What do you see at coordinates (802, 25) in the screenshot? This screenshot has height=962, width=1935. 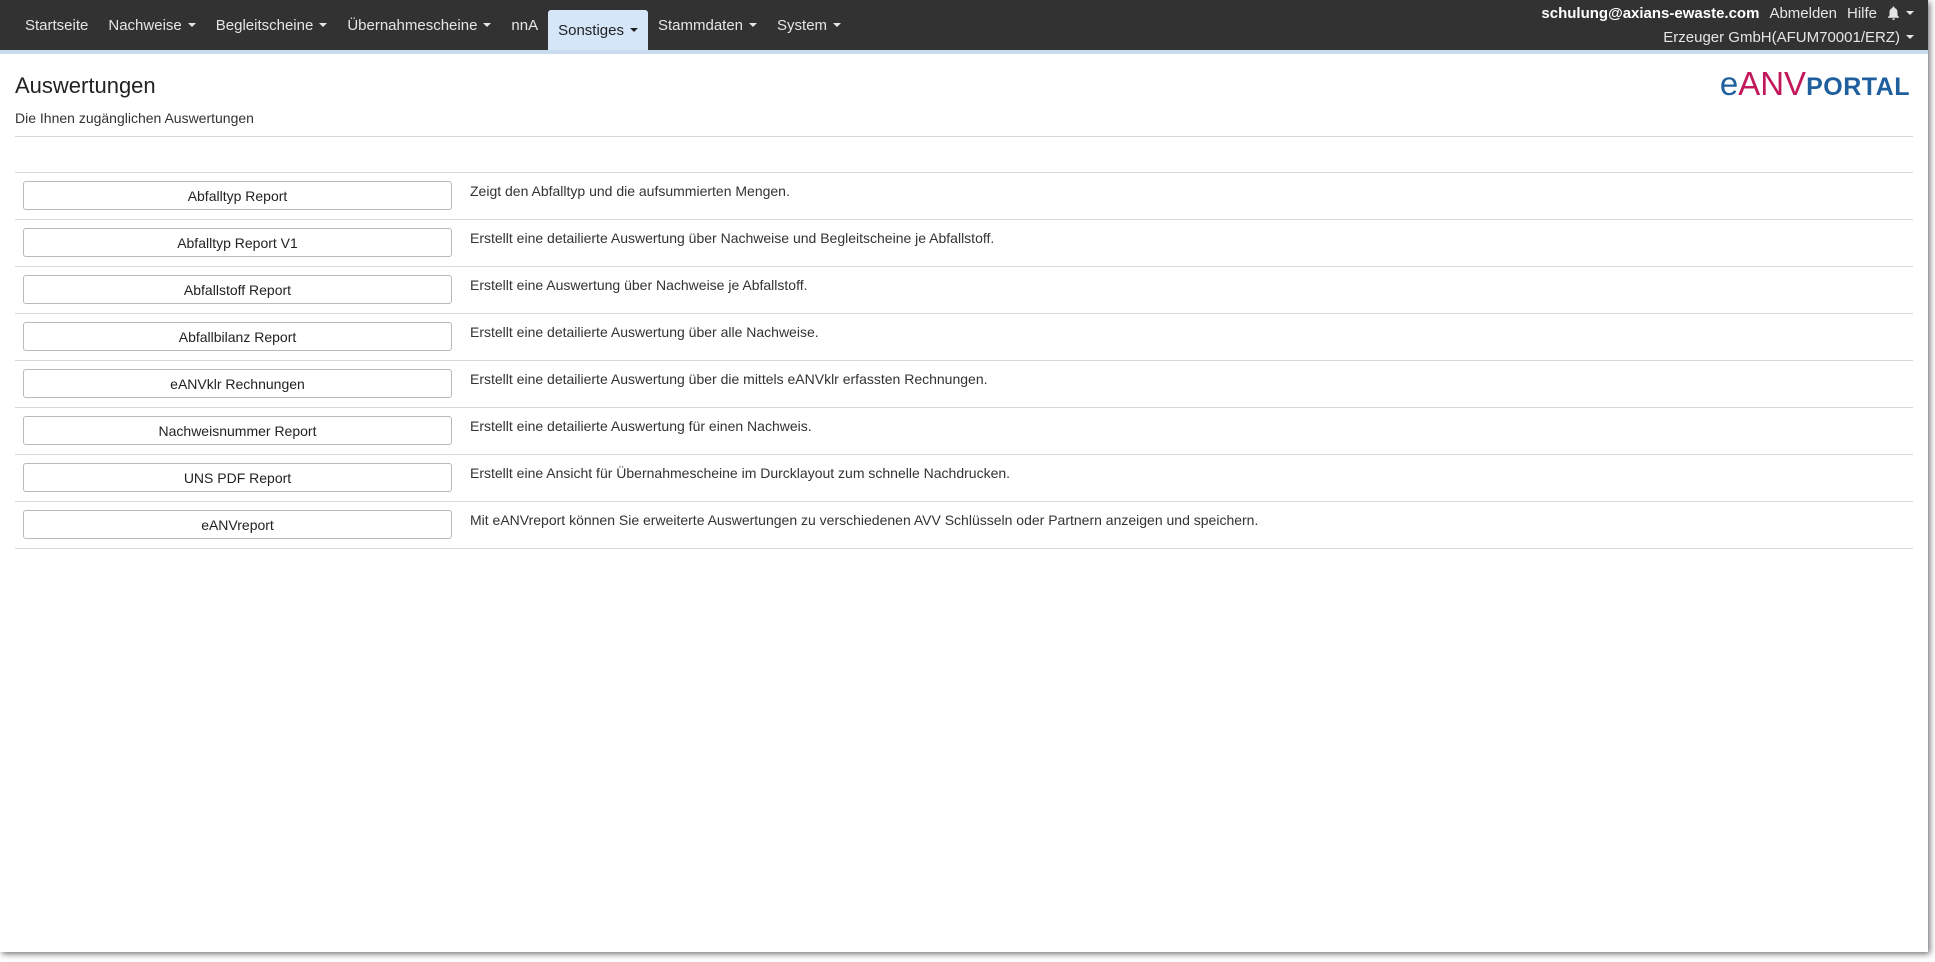 I see `nav-system-label: System` at bounding box center [802, 25].